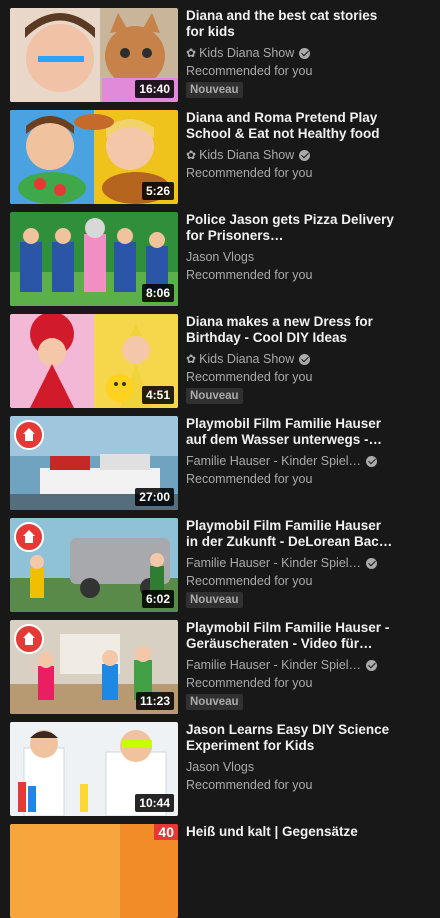 Image resolution: width=440 pixels, height=918 pixels. What do you see at coordinates (157, 293) in the screenshot?
I see `video-duration: 8:06` at bounding box center [157, 293].